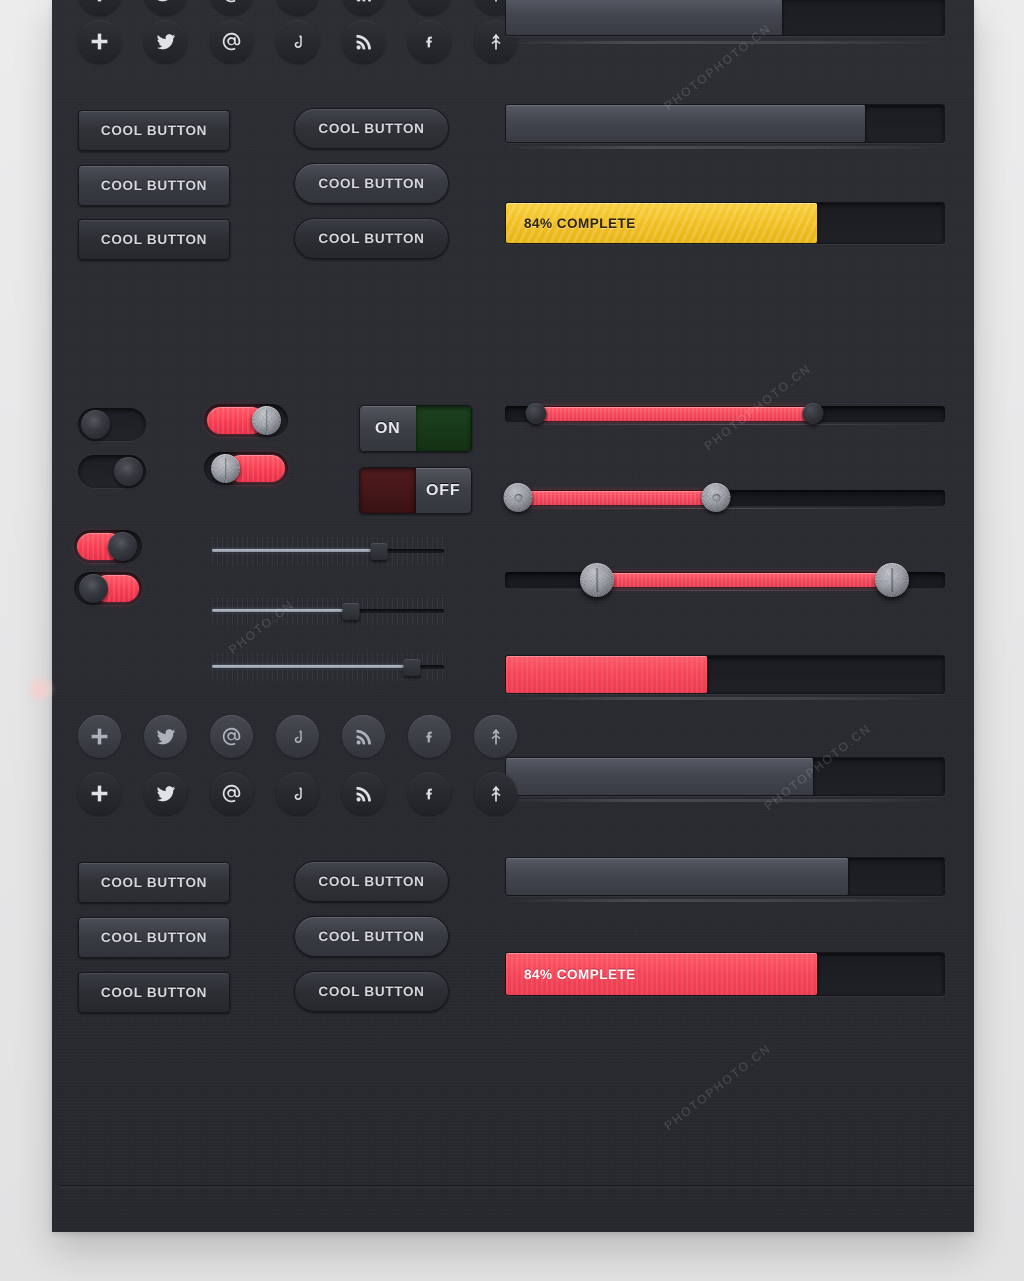 The image size is (1024, 1281). What do you see at coordinates (40, 689) in the screenshot?
I see `decorative-pink-blob` at bounding box center [40, 689].